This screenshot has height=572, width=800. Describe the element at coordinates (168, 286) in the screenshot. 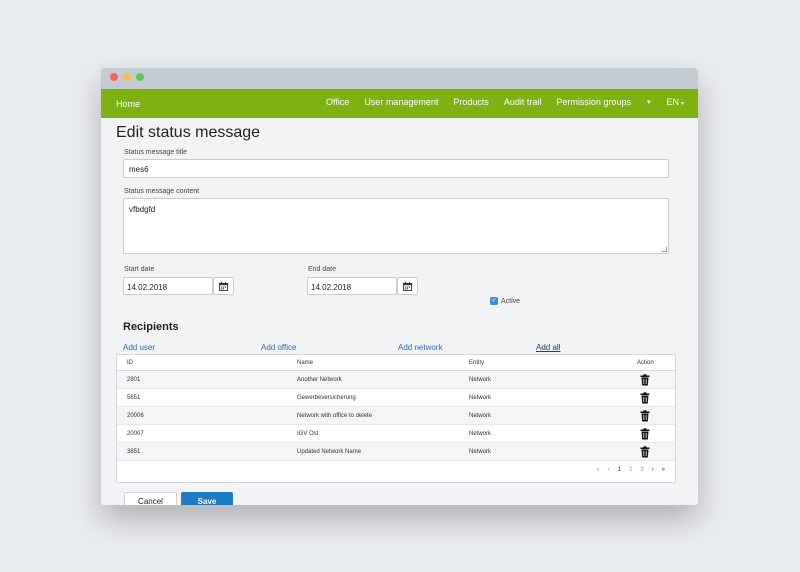

I see `start-date-input: 14.02.2018` at that location.